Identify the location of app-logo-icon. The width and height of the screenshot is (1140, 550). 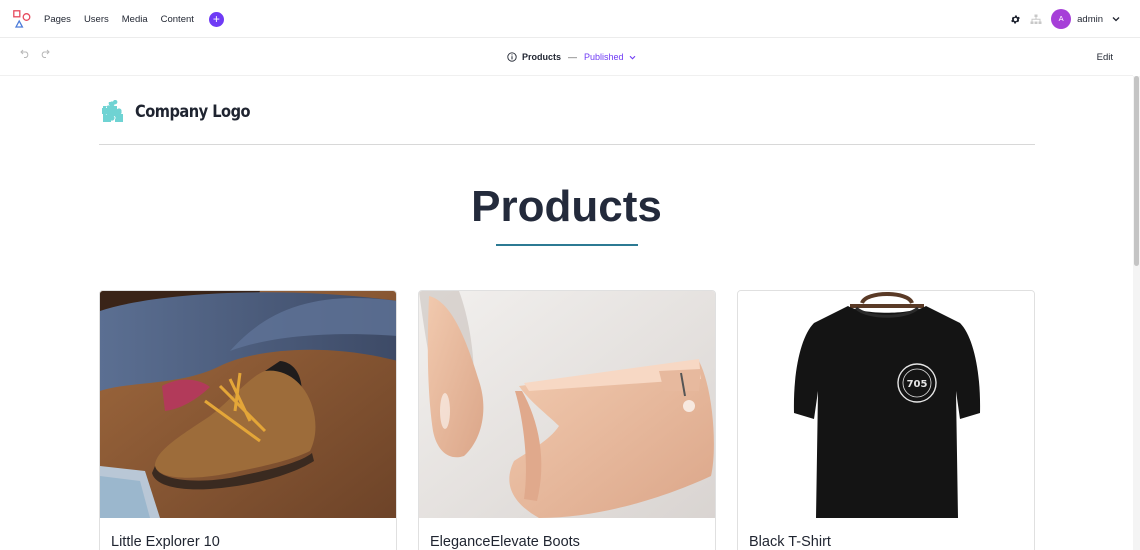
(22, 19).